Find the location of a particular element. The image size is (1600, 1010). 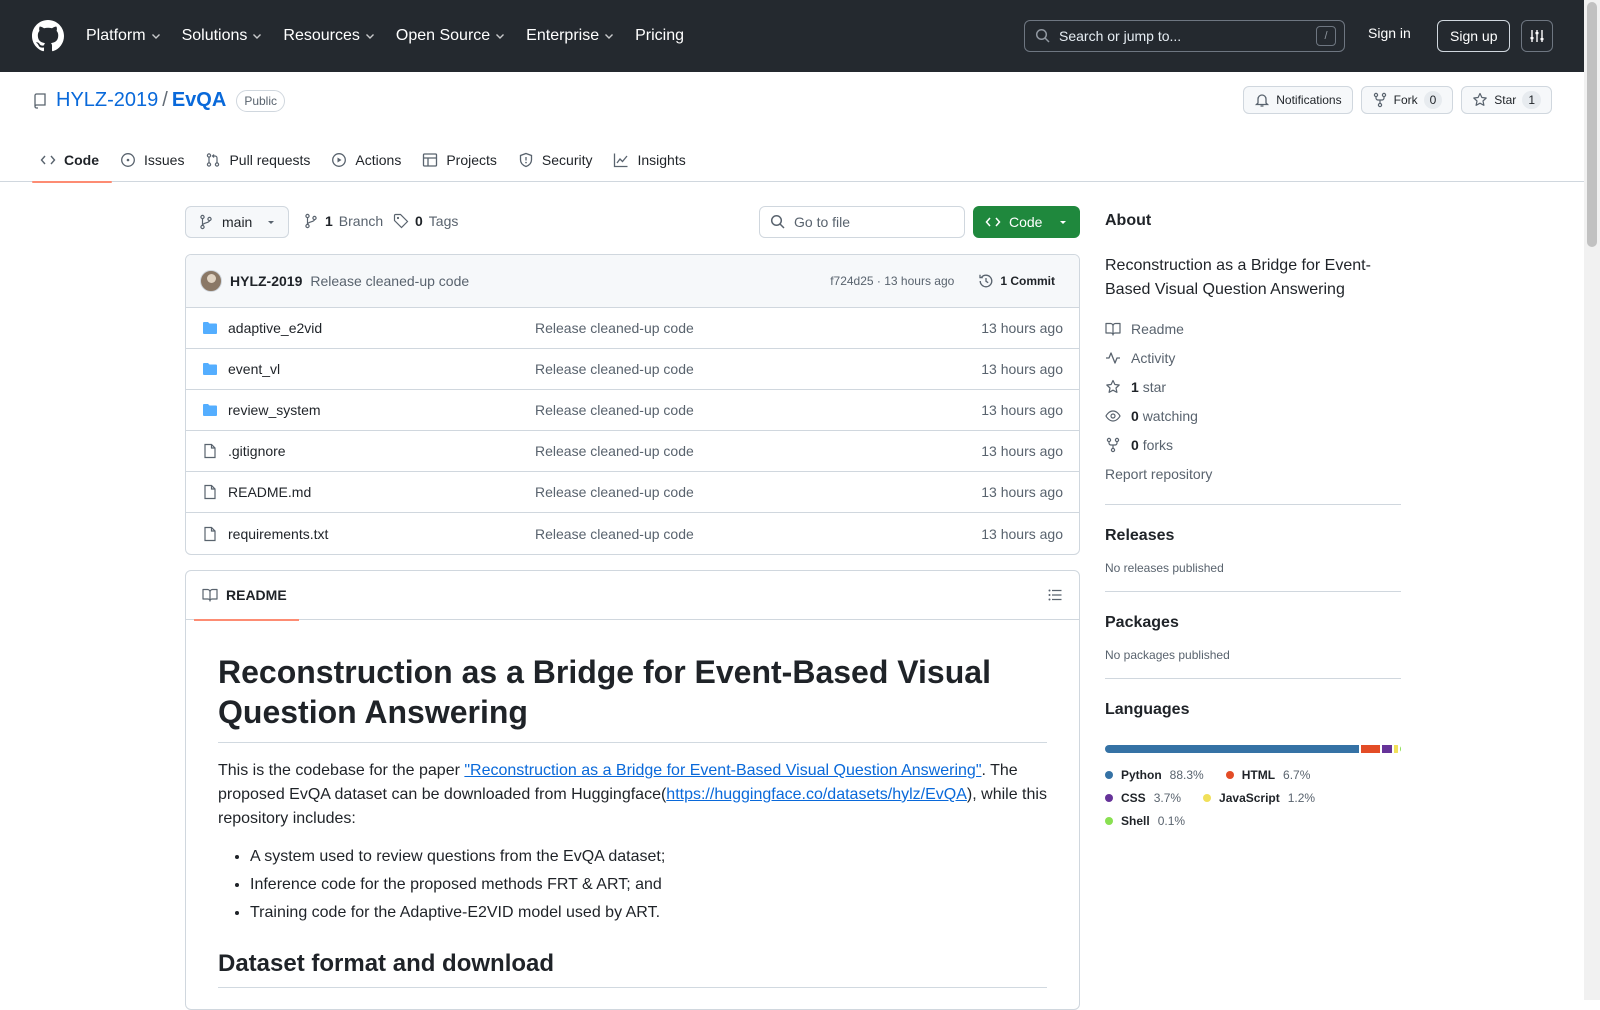

repo-name-link: EvQA is located at coordinates (199, 100).